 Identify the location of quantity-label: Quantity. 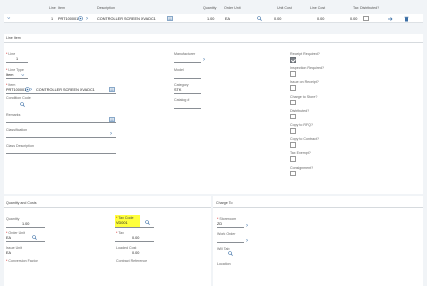
(13, 219).